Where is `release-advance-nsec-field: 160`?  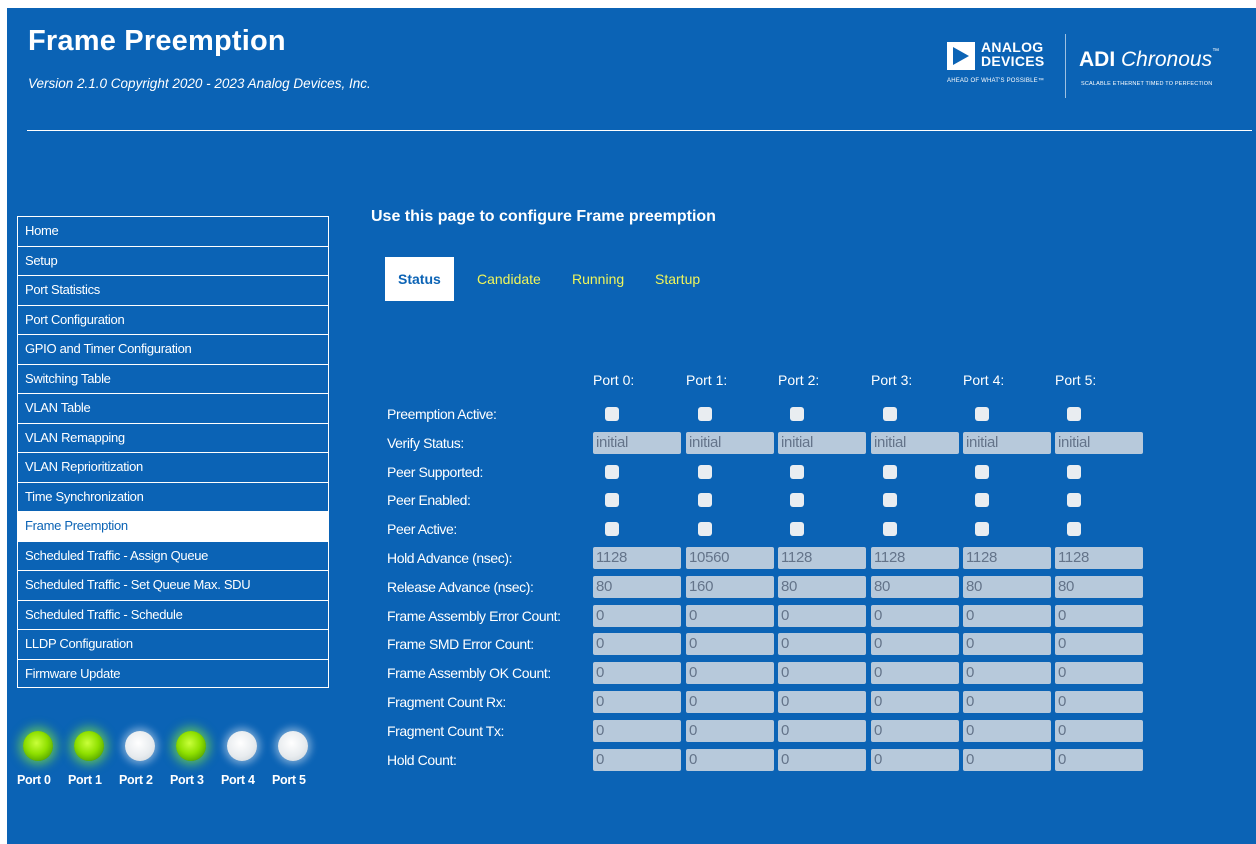 release-advance-nsec-field: 160 is located at coordinates (730, 586).